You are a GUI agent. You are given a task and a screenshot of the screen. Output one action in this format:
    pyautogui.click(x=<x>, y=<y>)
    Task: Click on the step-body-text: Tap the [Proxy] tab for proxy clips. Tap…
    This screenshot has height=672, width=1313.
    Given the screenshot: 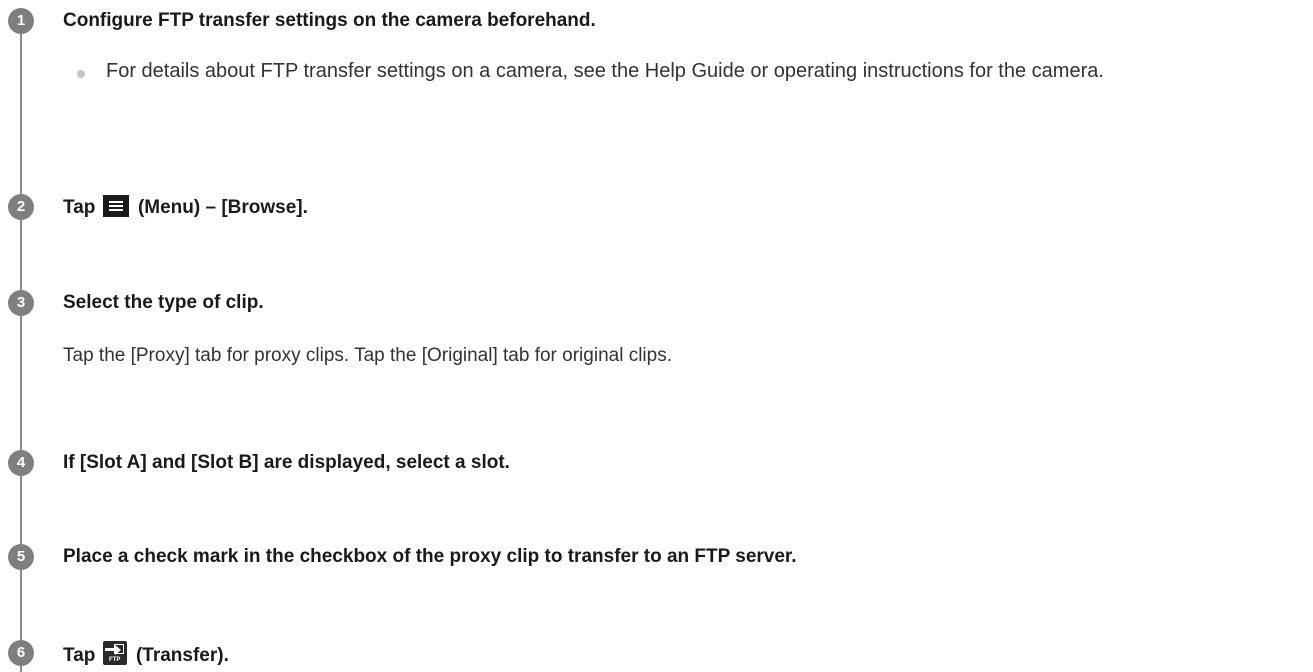 What is the action you would take?
    pyautogui.click(x=367, y=355)
    